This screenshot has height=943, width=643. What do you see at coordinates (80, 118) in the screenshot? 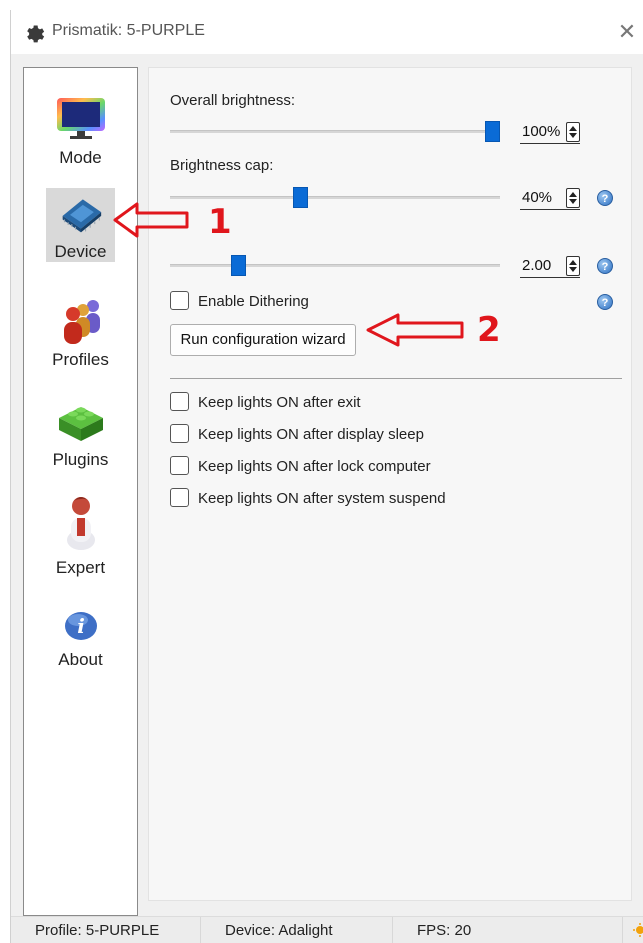
I see `monitor-rainbow-icon` at bounding box center [80, 118].